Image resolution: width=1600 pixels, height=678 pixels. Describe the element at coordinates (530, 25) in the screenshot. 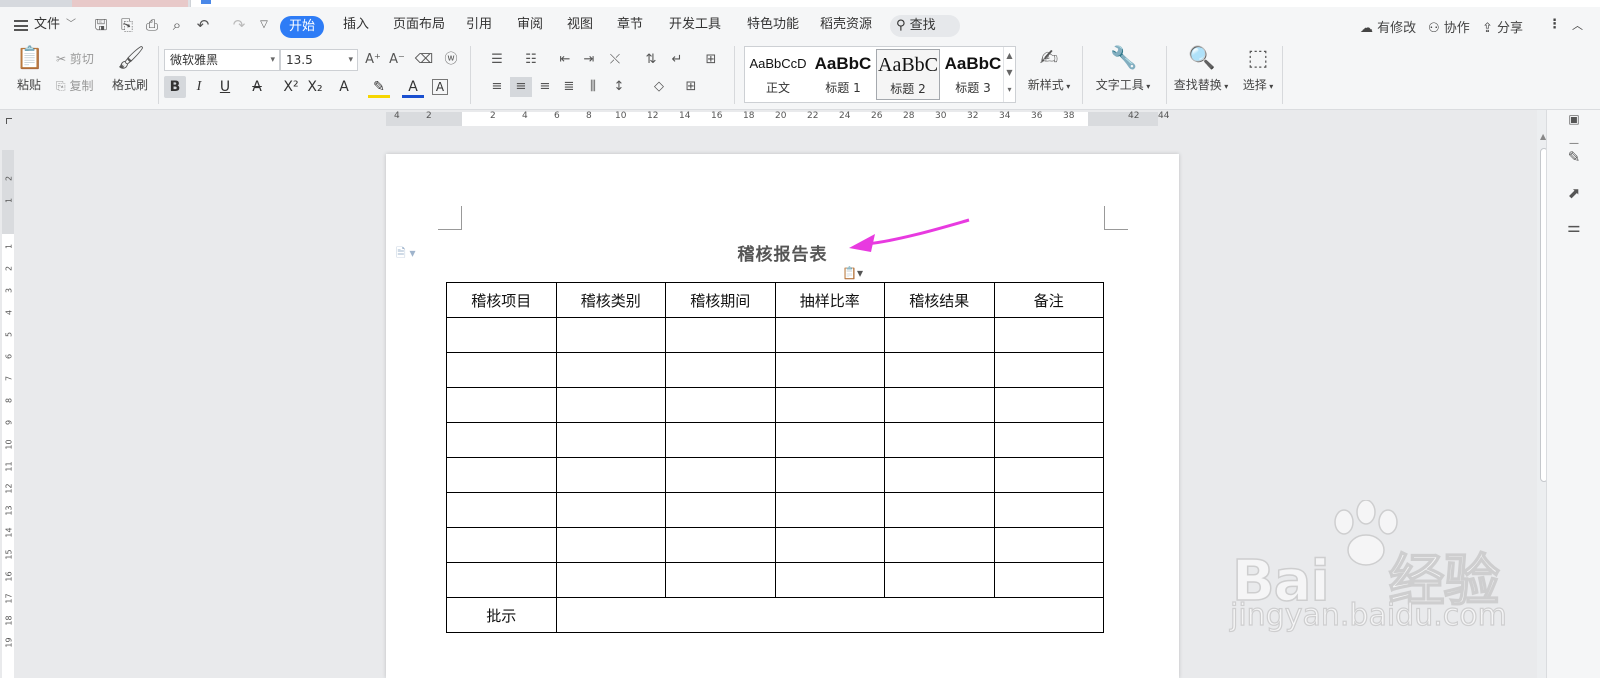

I see `tab-review: 审阅` at that location.